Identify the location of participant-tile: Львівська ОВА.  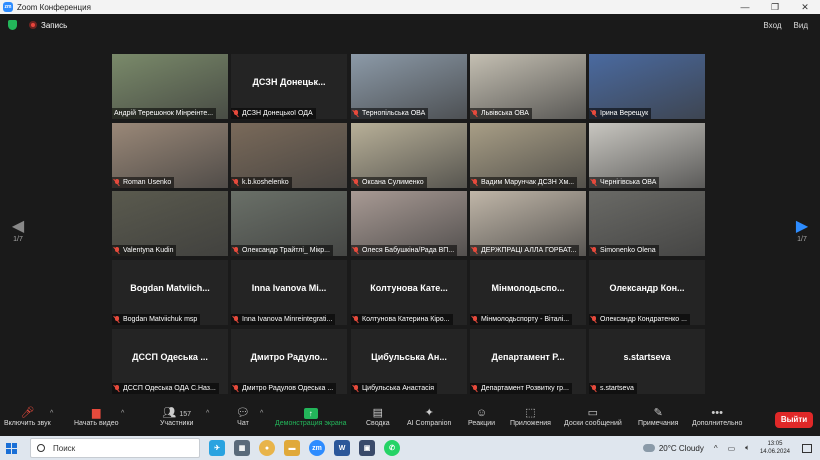
(528, 86).